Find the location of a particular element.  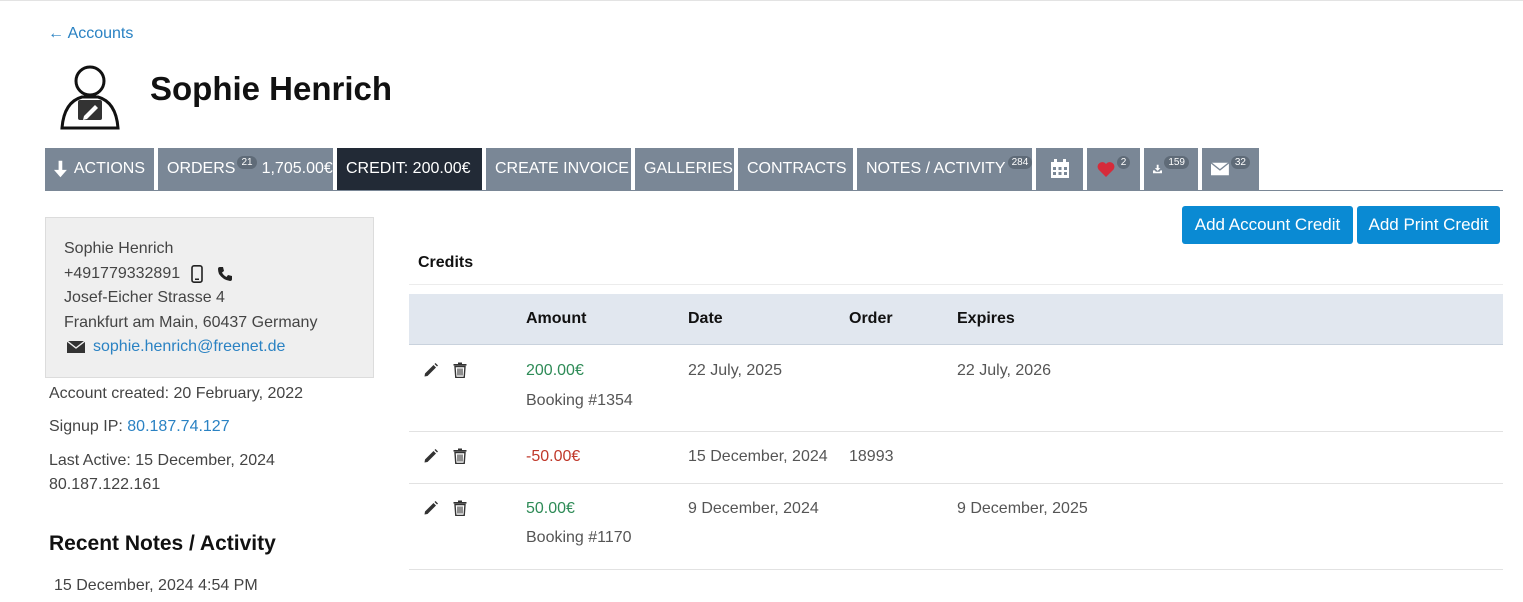

tab-calendar is located at coordinates (1059, 169).